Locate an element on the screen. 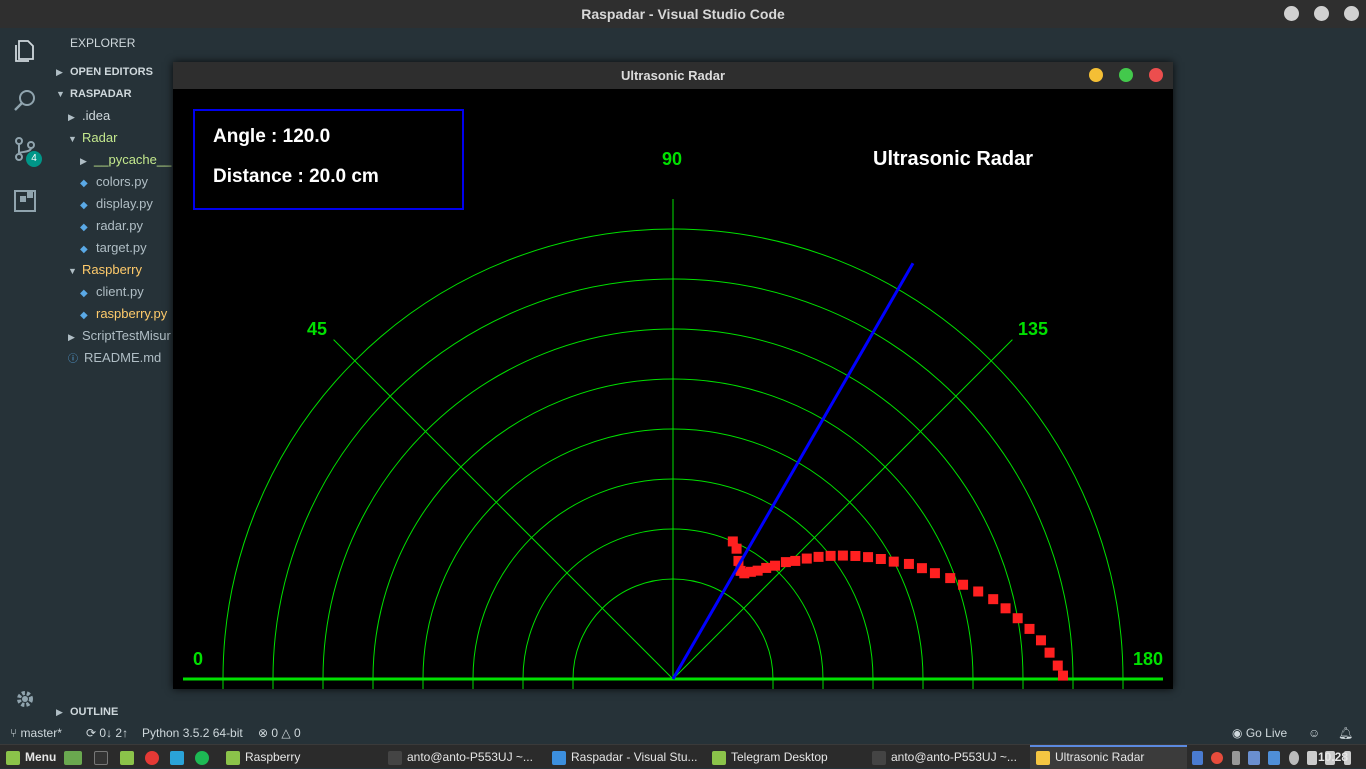  intel-icon is located at coordinates (1274, 757).